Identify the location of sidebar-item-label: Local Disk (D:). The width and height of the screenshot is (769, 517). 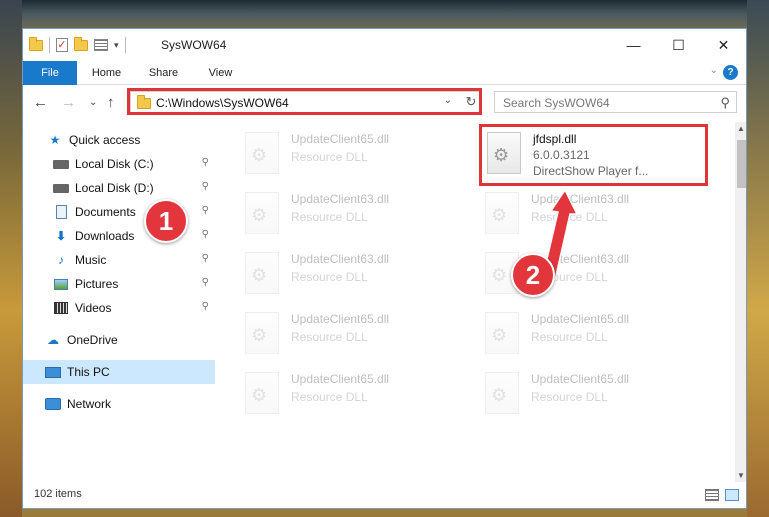
(114, 188).